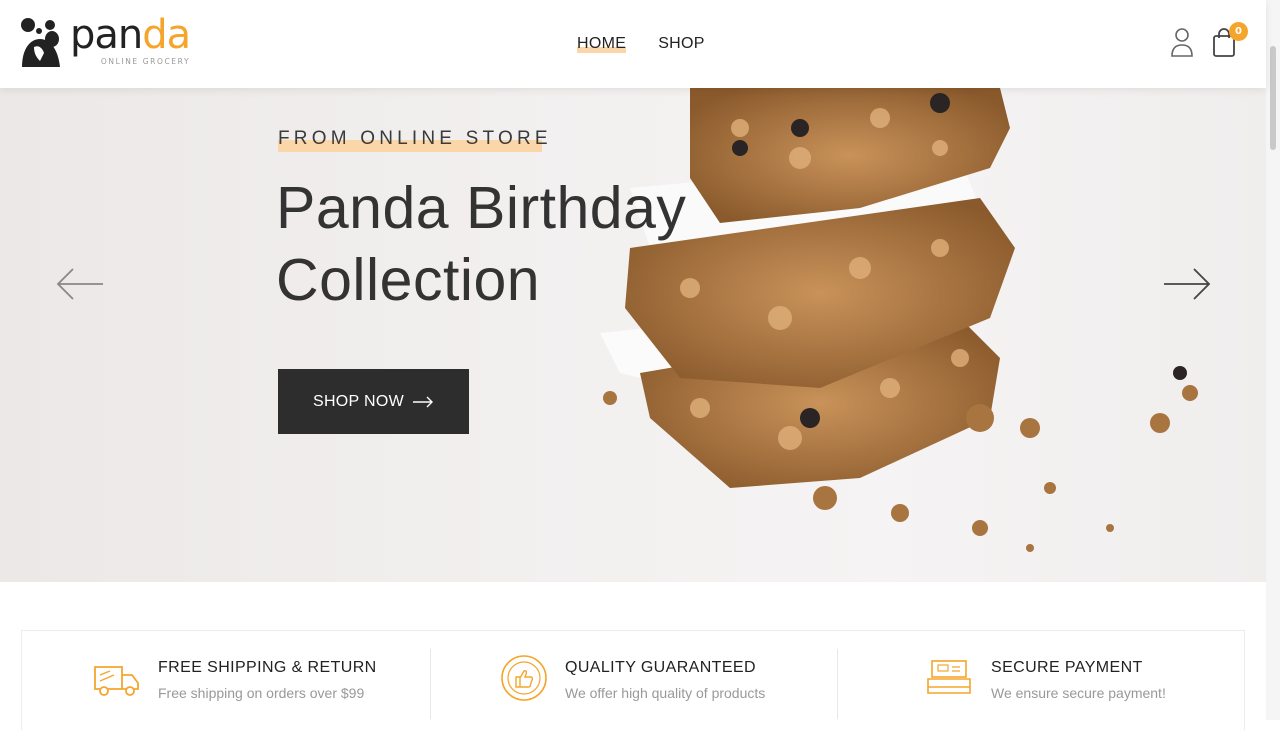 The image size is (1280, 731). What do you see at coordinates (641, 44) in the screenshot?
I see `main-nav: HOME SHOP` at bounding box center [641, 44].